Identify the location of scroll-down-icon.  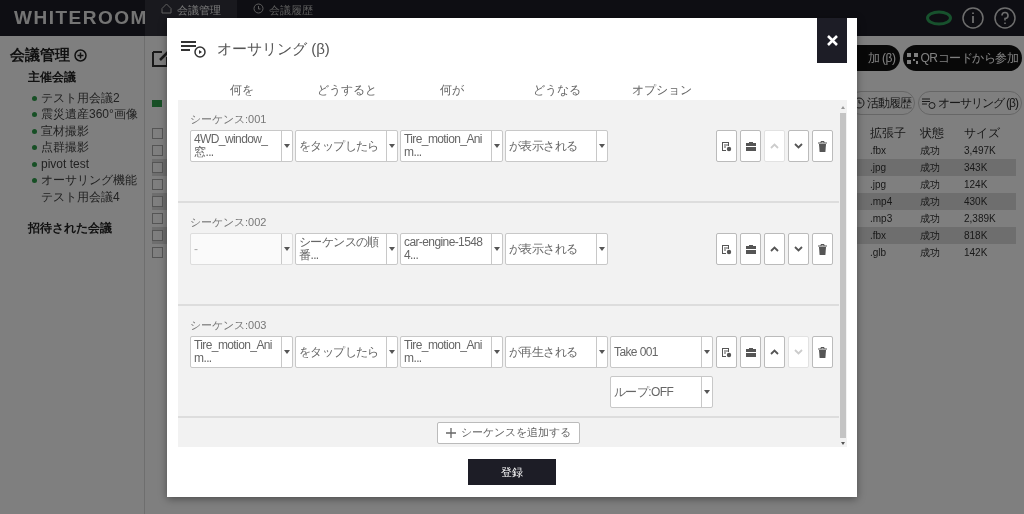
(843, 443).